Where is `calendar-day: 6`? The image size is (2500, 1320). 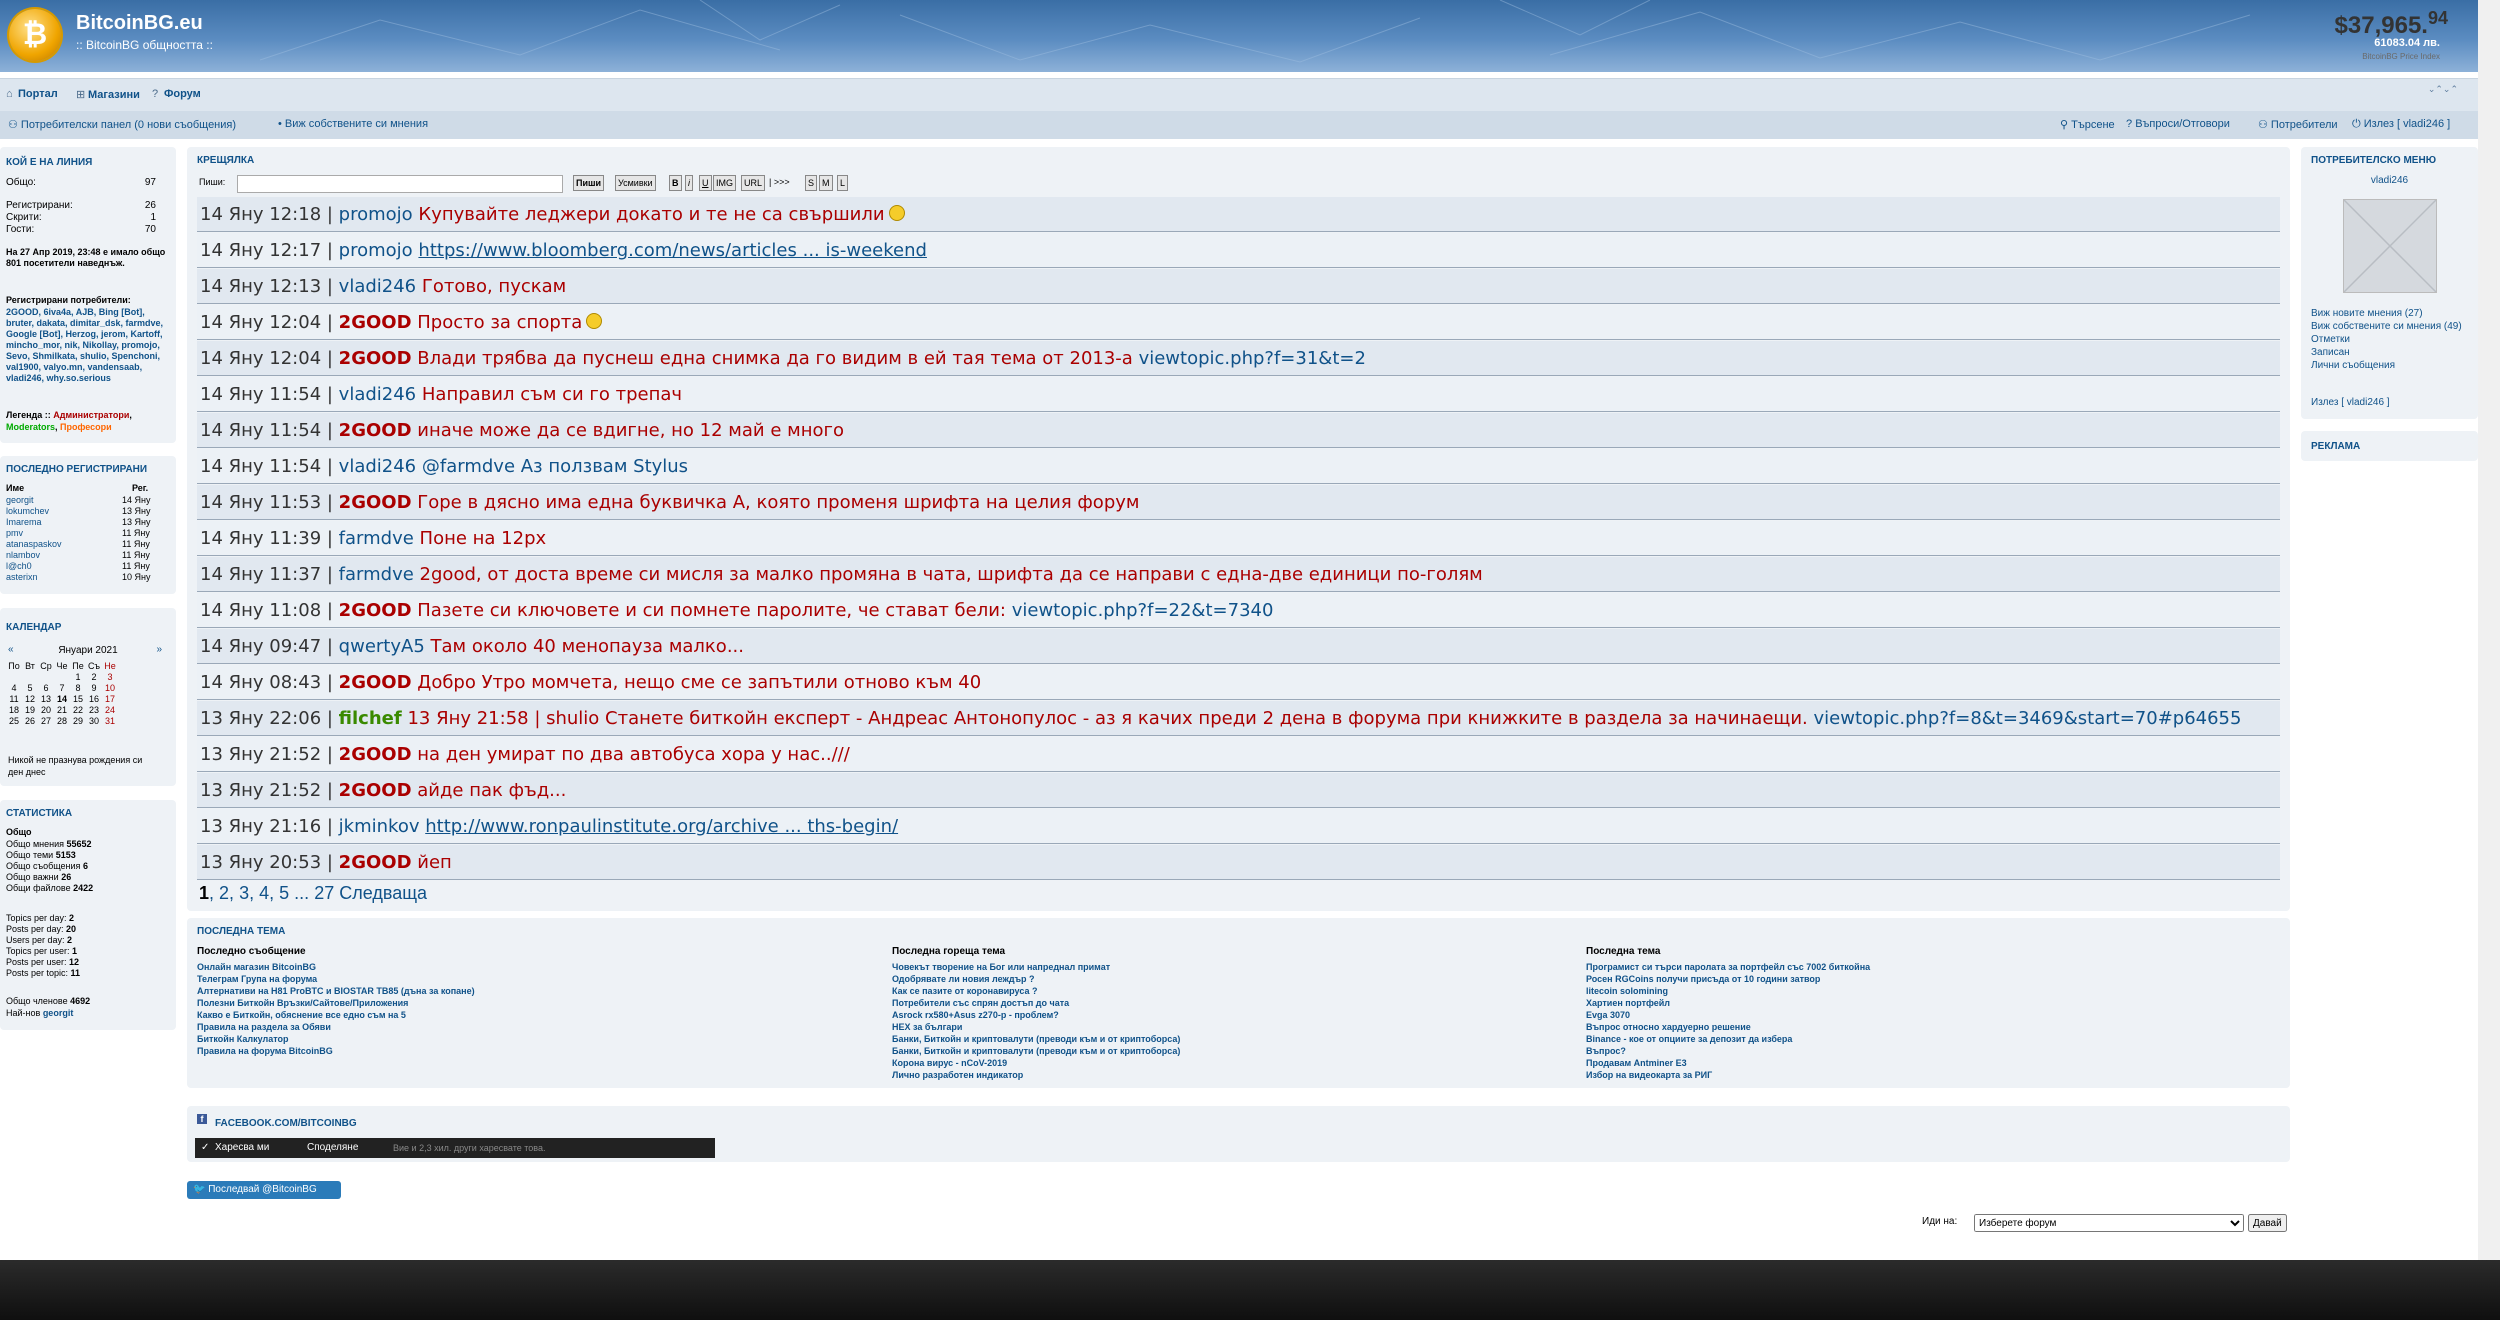
calendar-day: 6 is located at coordinates (46, 687).